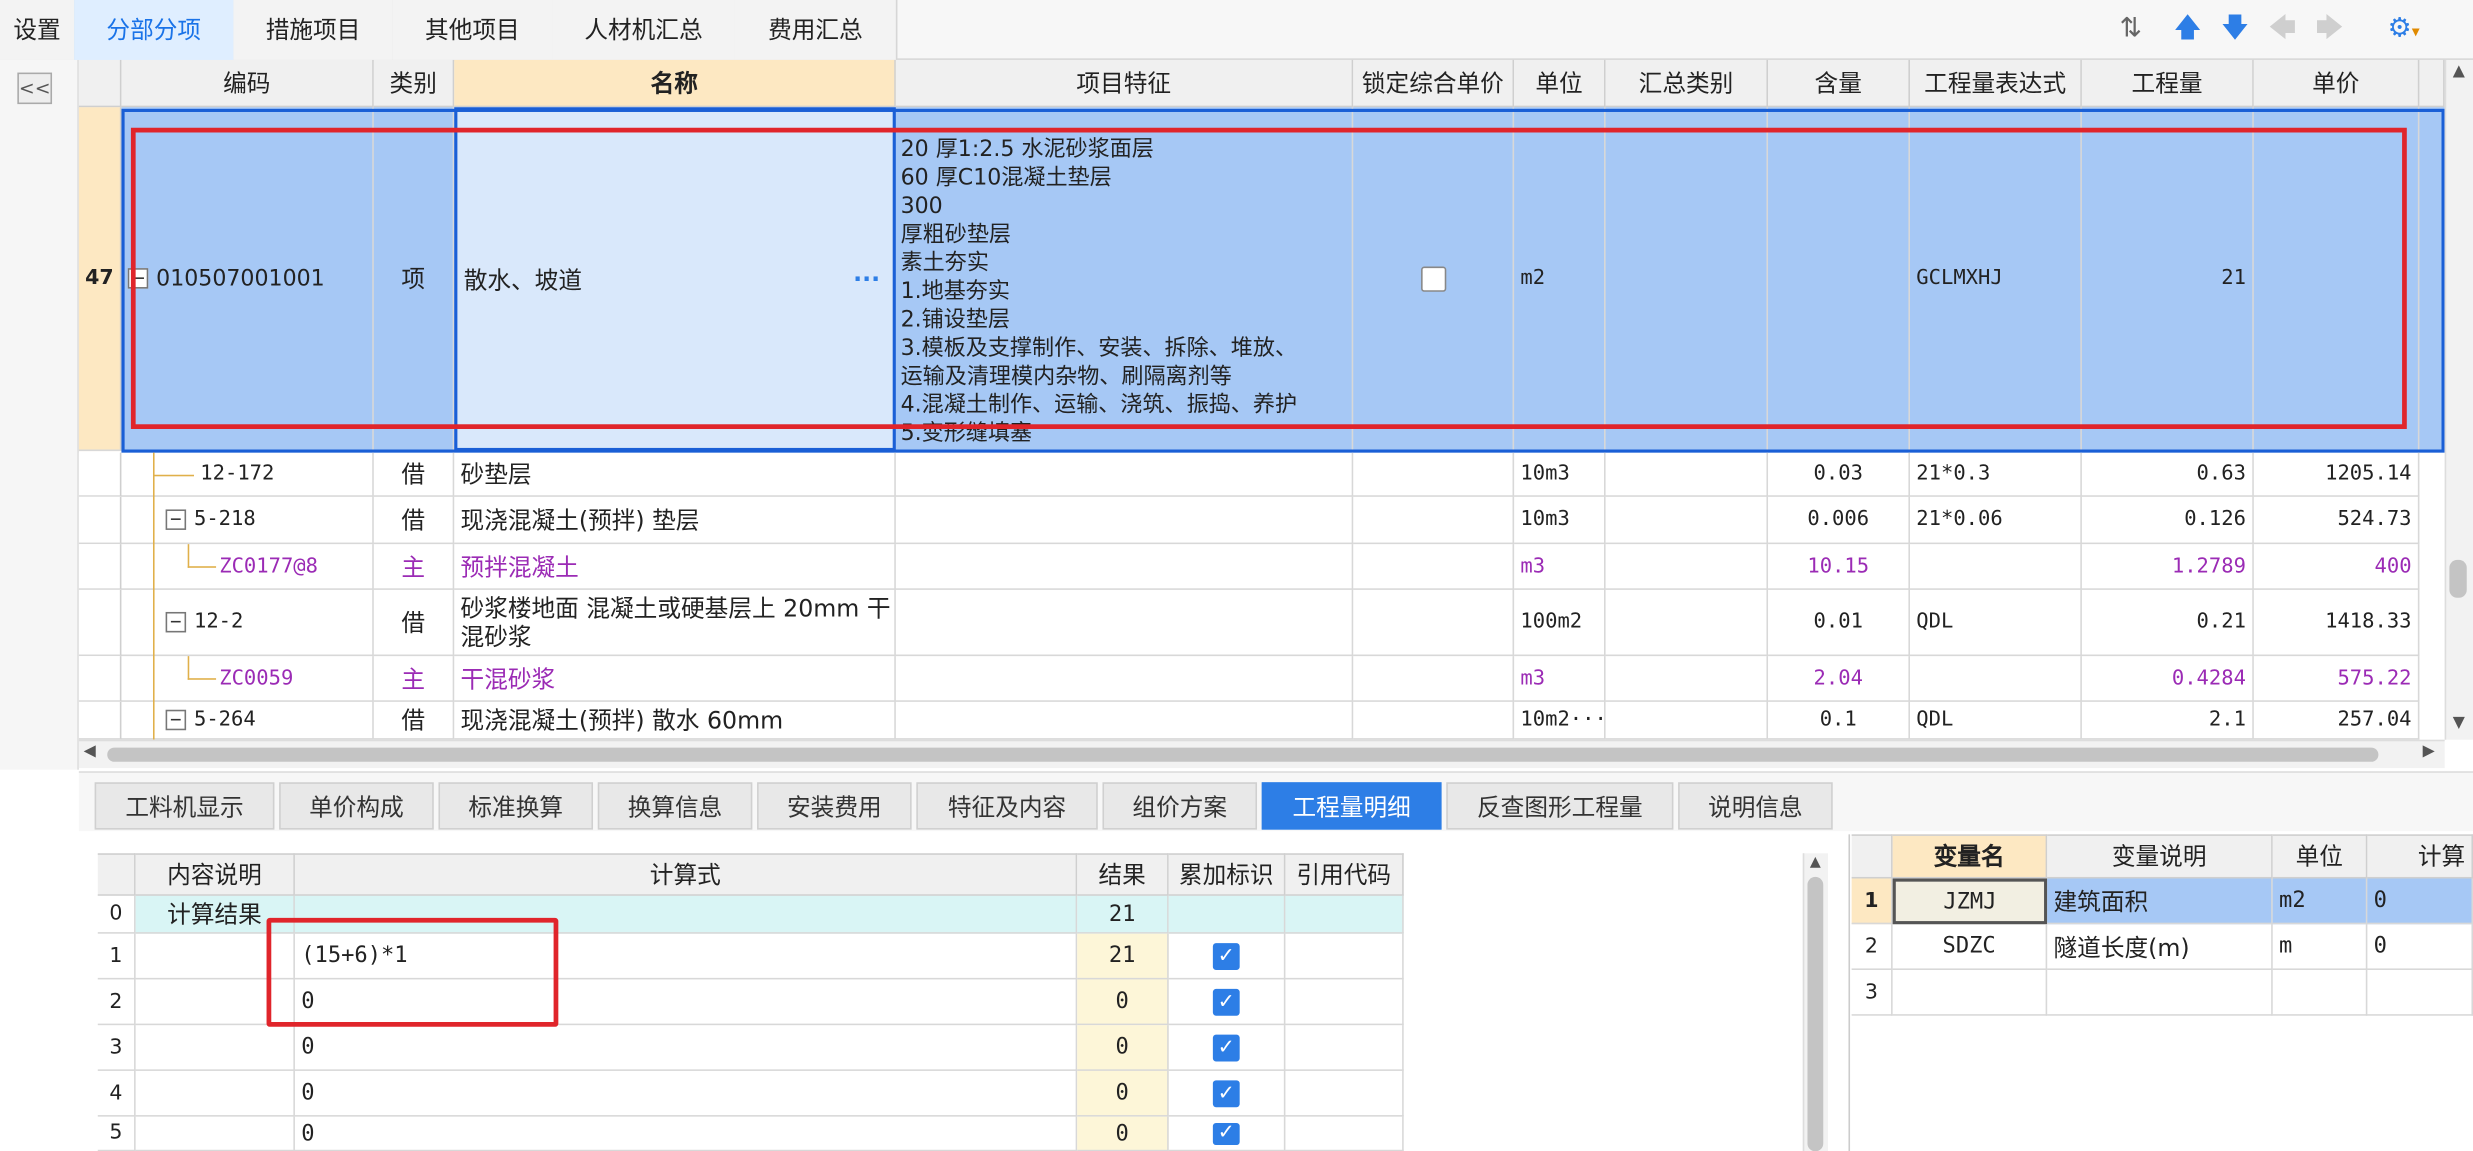  Describe the element at coordinates (2235, 29) in the screenshot. I see `arrow-down-icon: 🡇` at that location.